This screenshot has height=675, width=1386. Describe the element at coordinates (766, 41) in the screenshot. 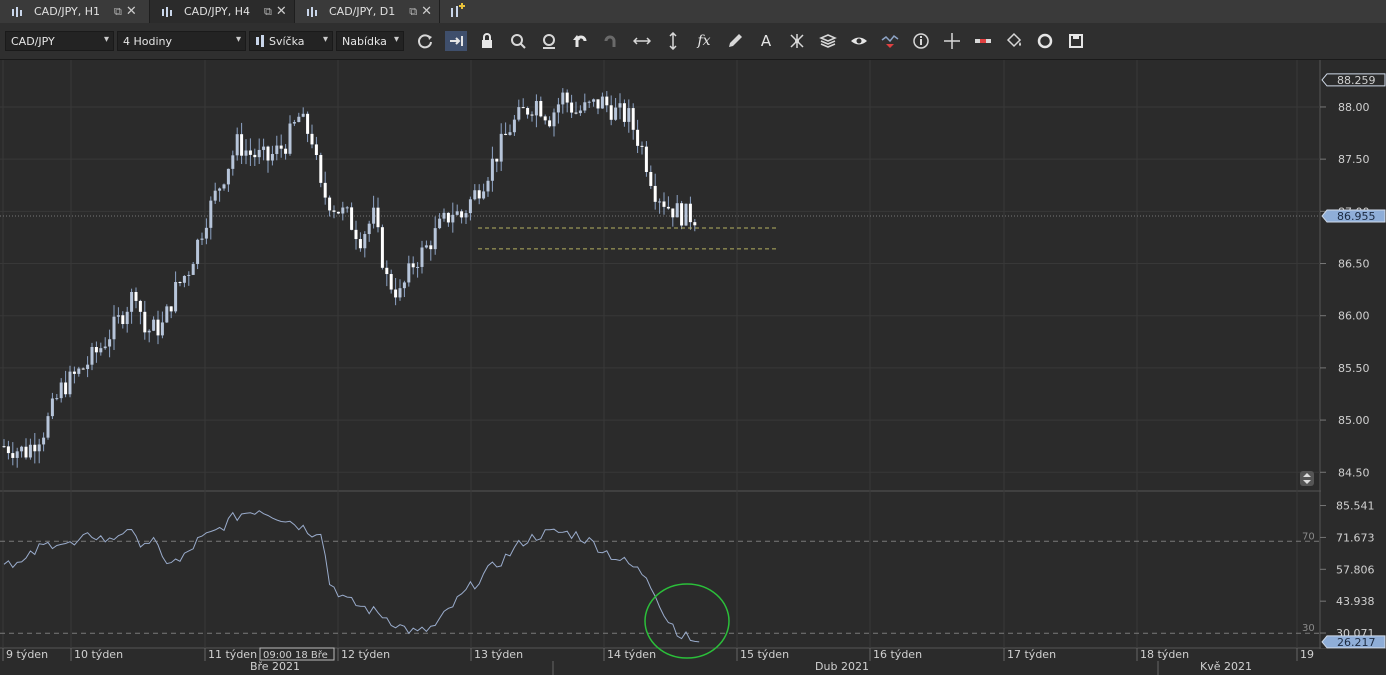

I see `text-icon: A` at that location.